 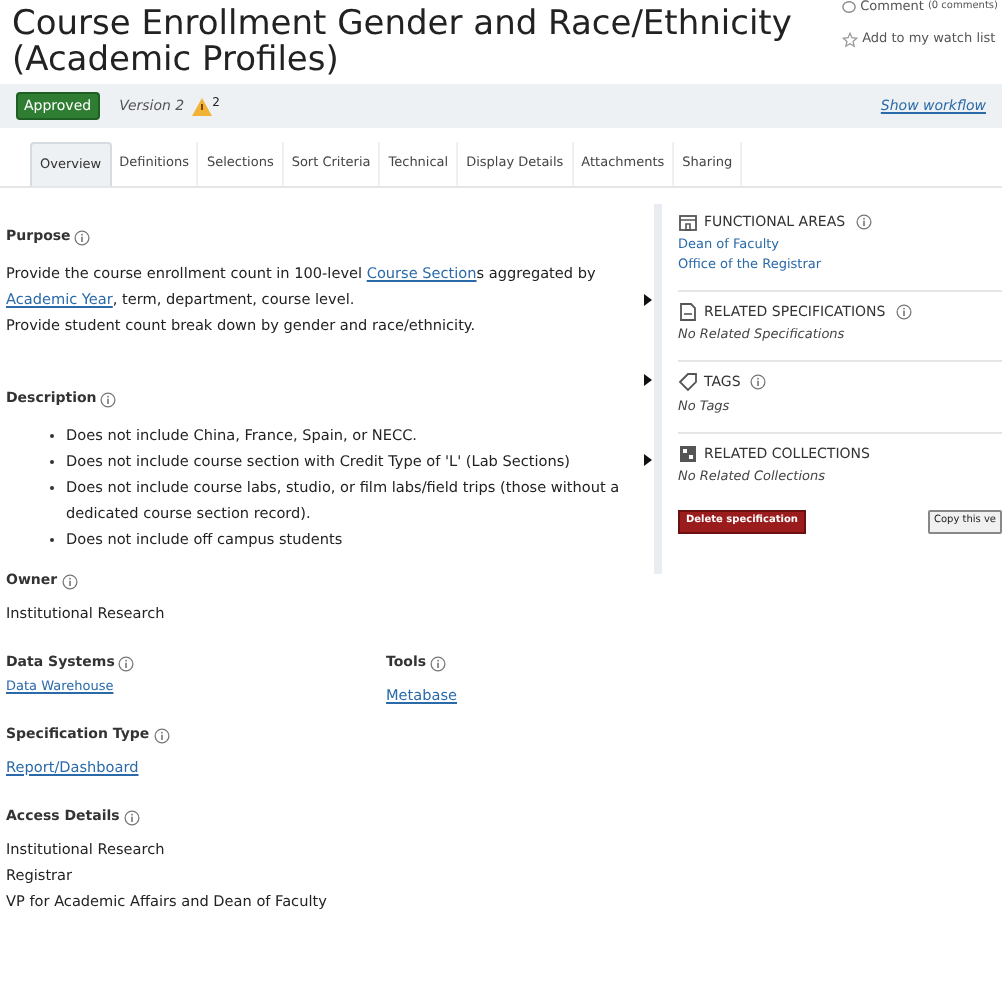 What do you see at coordinates (688, 453) in the screenshot?
I see `collection-icon` at bounding box center [688, 453].